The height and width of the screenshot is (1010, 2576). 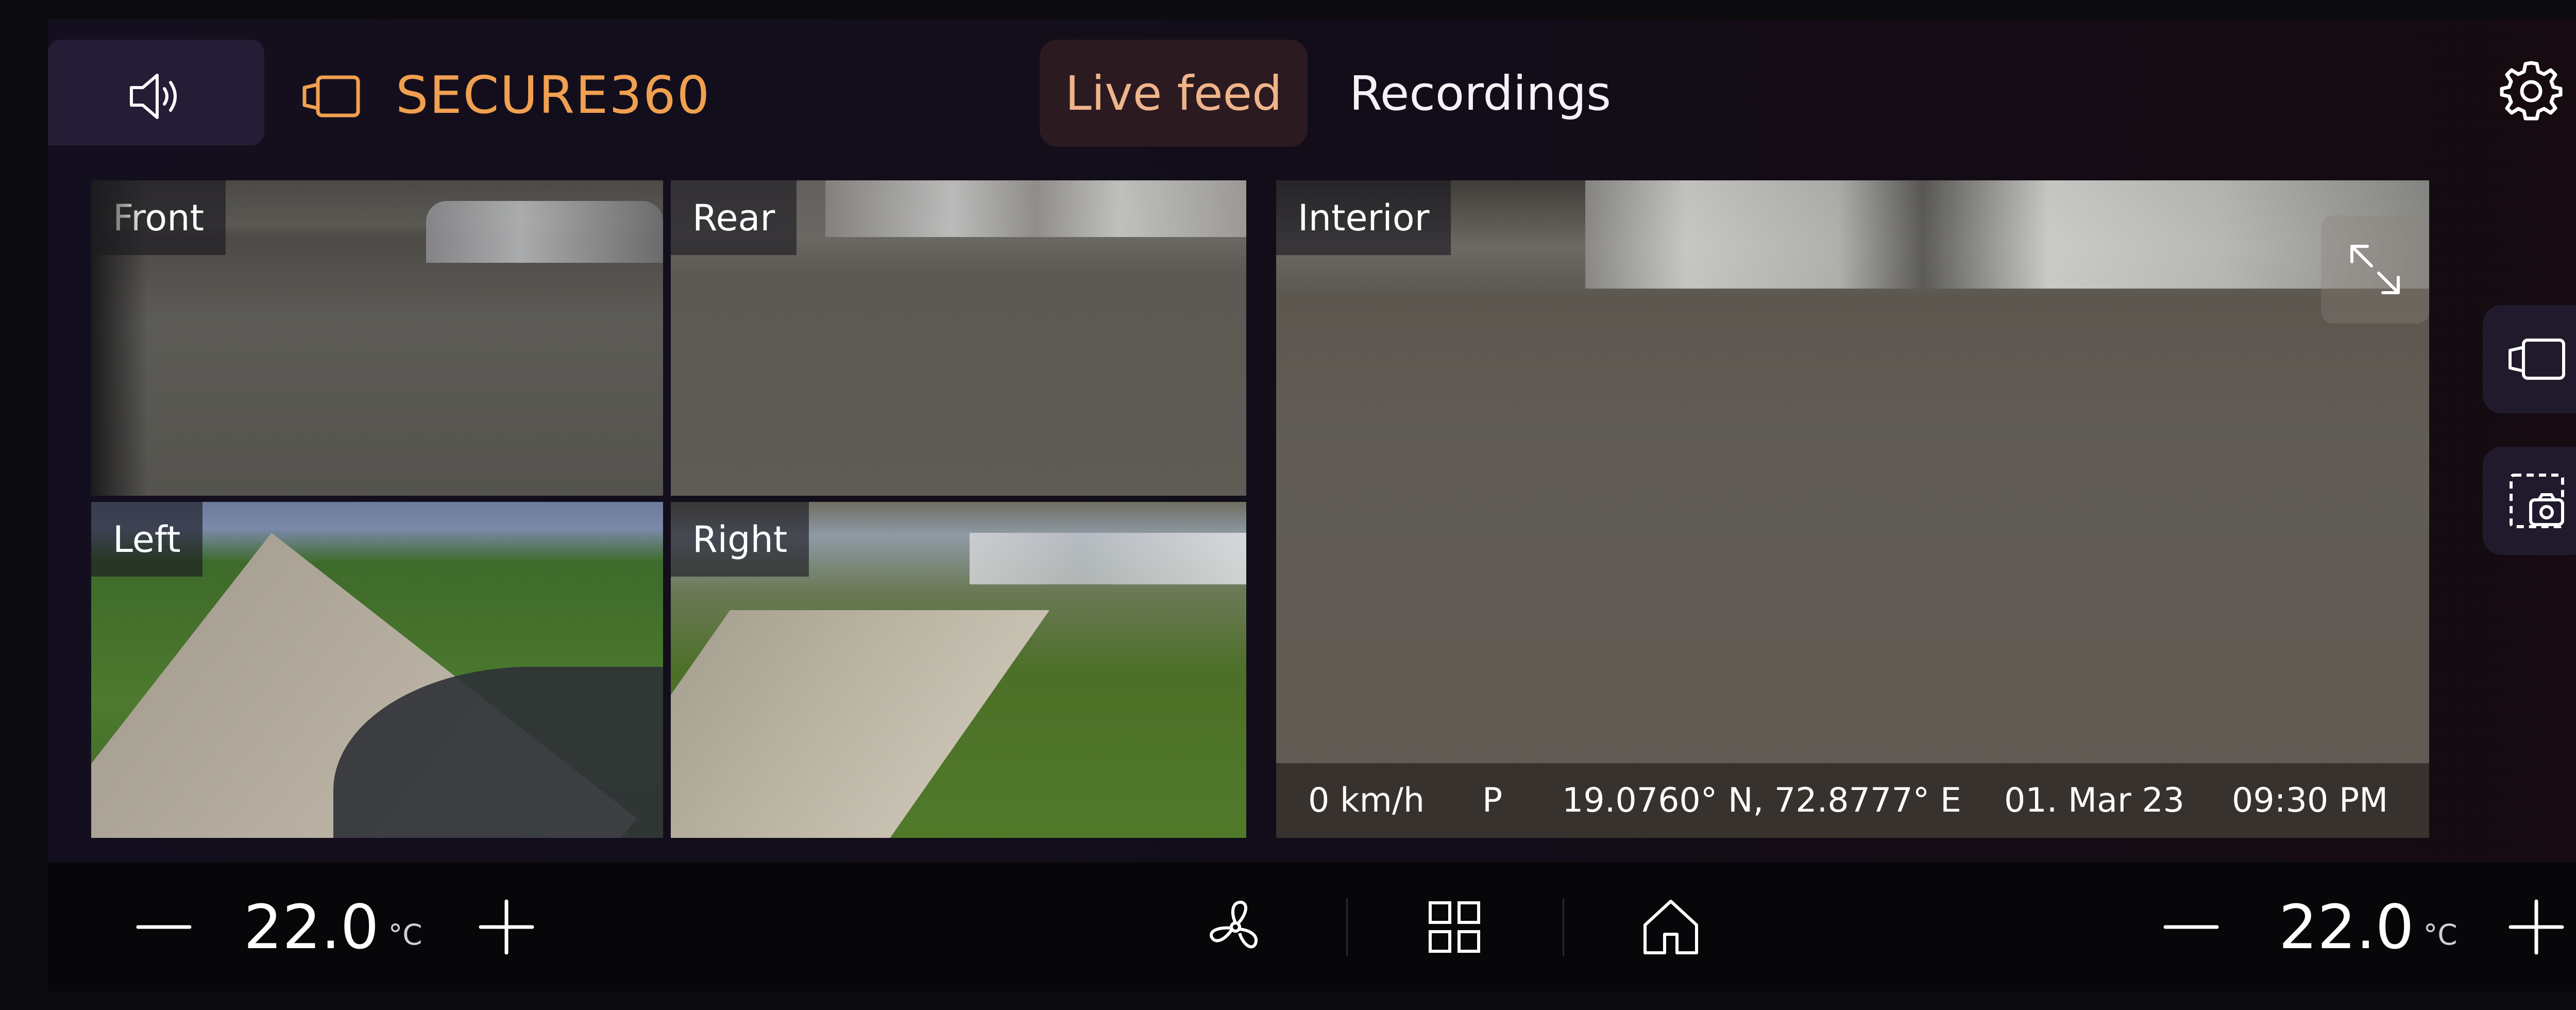 What do you see at coordinates (1492, 800) in the screenshot?
I see `gear-indicator: P` at bounding box center [1492, 800].